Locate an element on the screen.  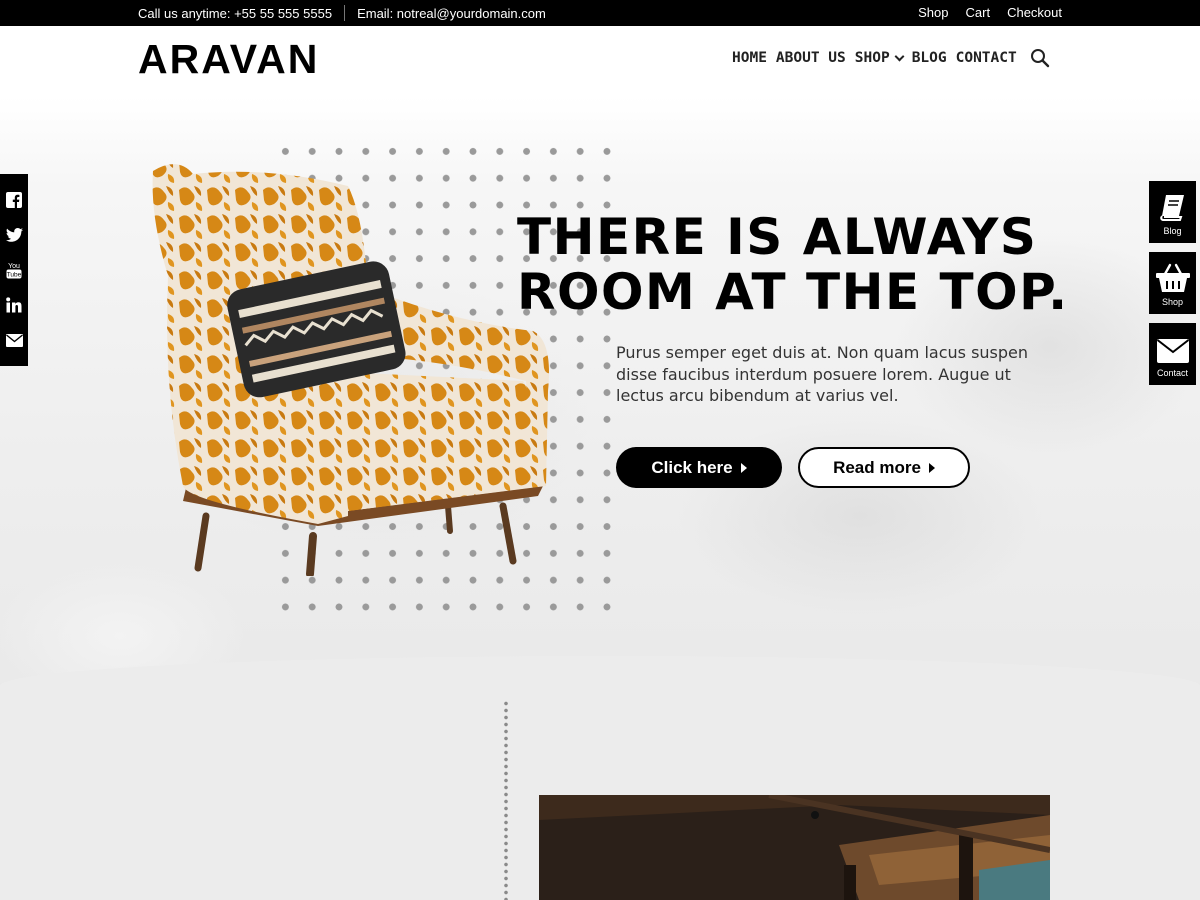
read-more-label: Read more is located at coordinates (877, 467).